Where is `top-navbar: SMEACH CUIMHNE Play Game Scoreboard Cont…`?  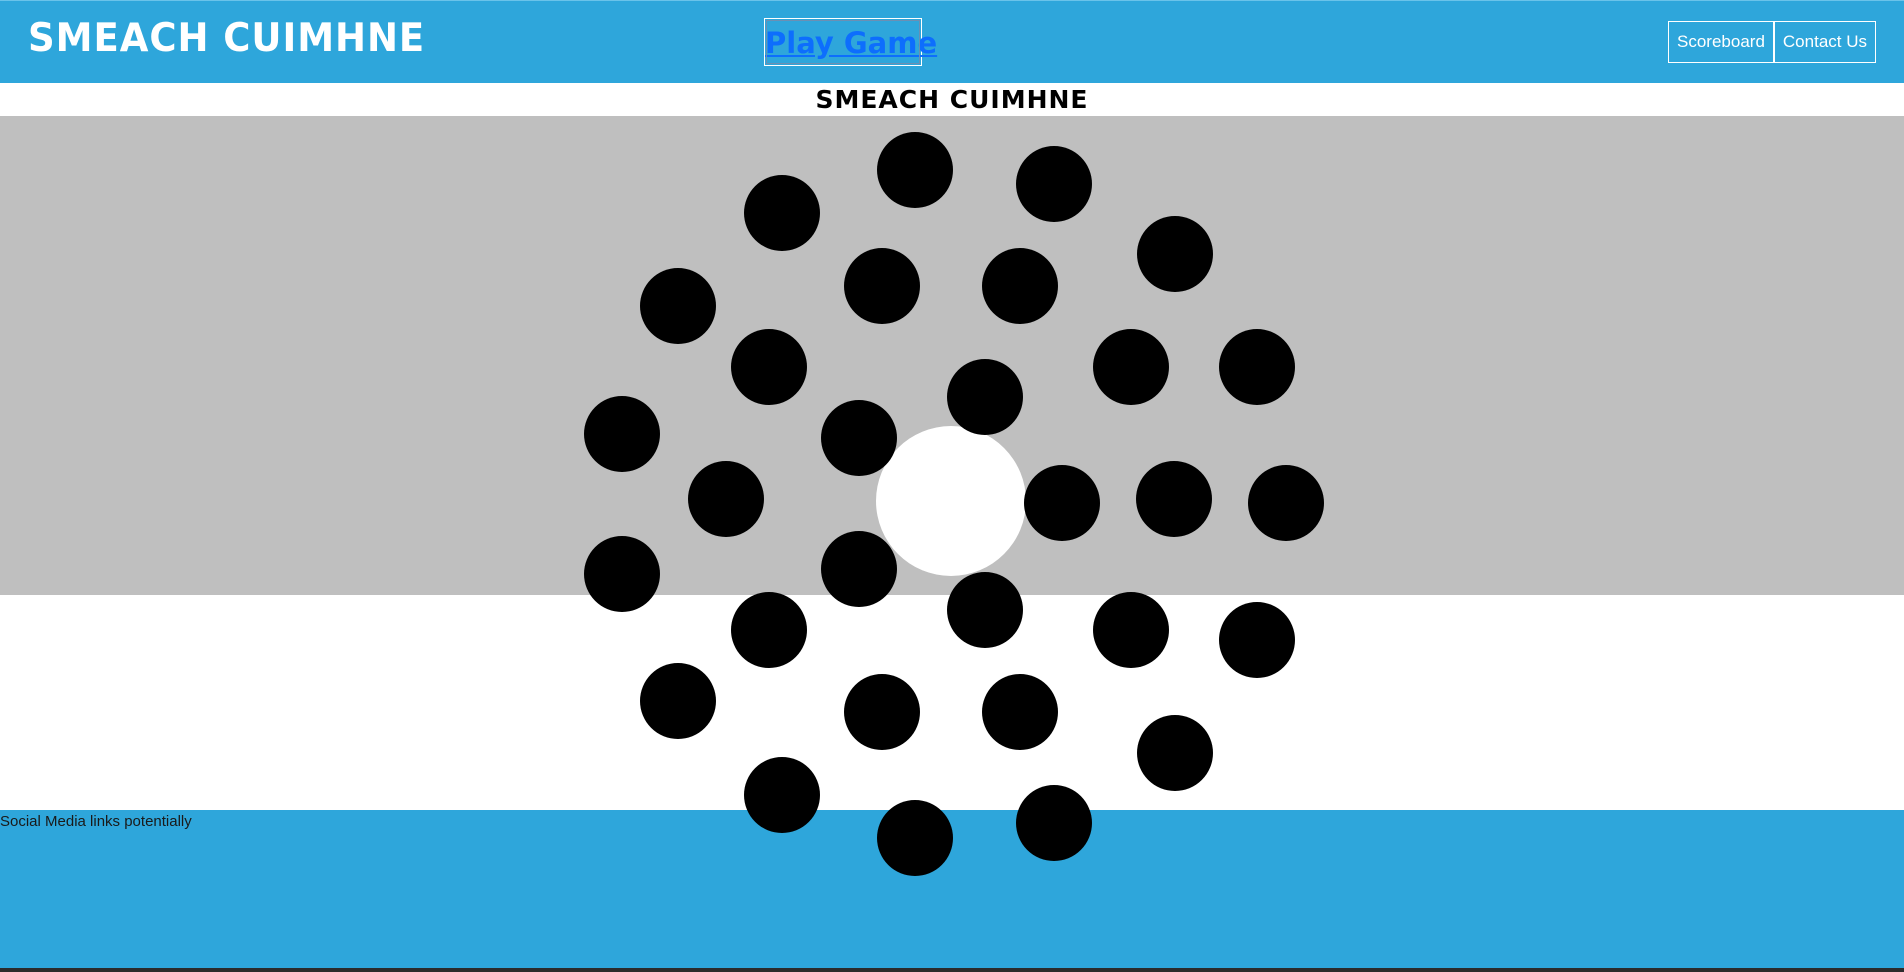 top-navbar: SMEACH CUIMHNE Play Game Scoreboard Cont… is located at coordinates (952, 41).